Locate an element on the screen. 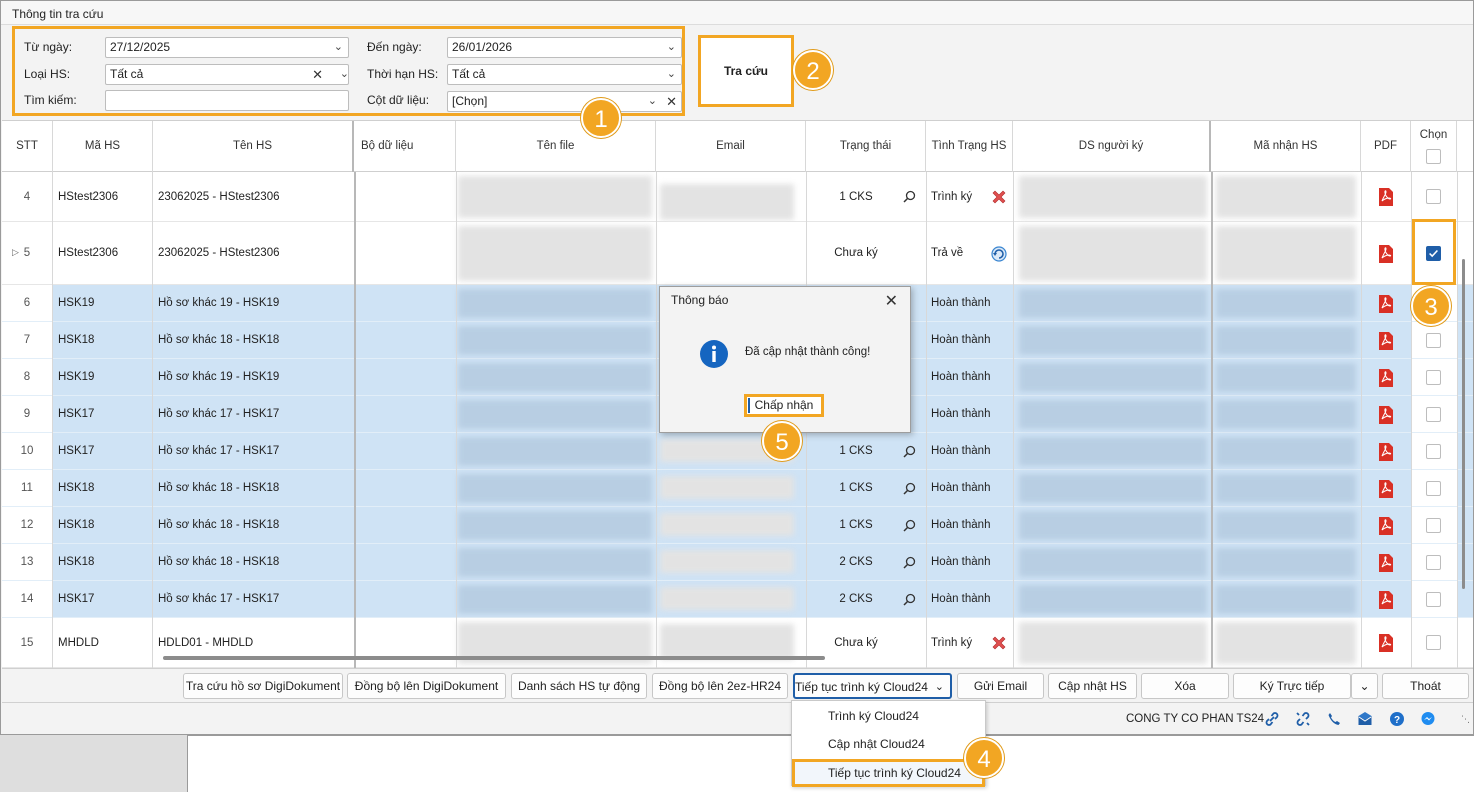 The image size is (1474, 792). cell-stt: 10 is located at coordinates (27, 451).